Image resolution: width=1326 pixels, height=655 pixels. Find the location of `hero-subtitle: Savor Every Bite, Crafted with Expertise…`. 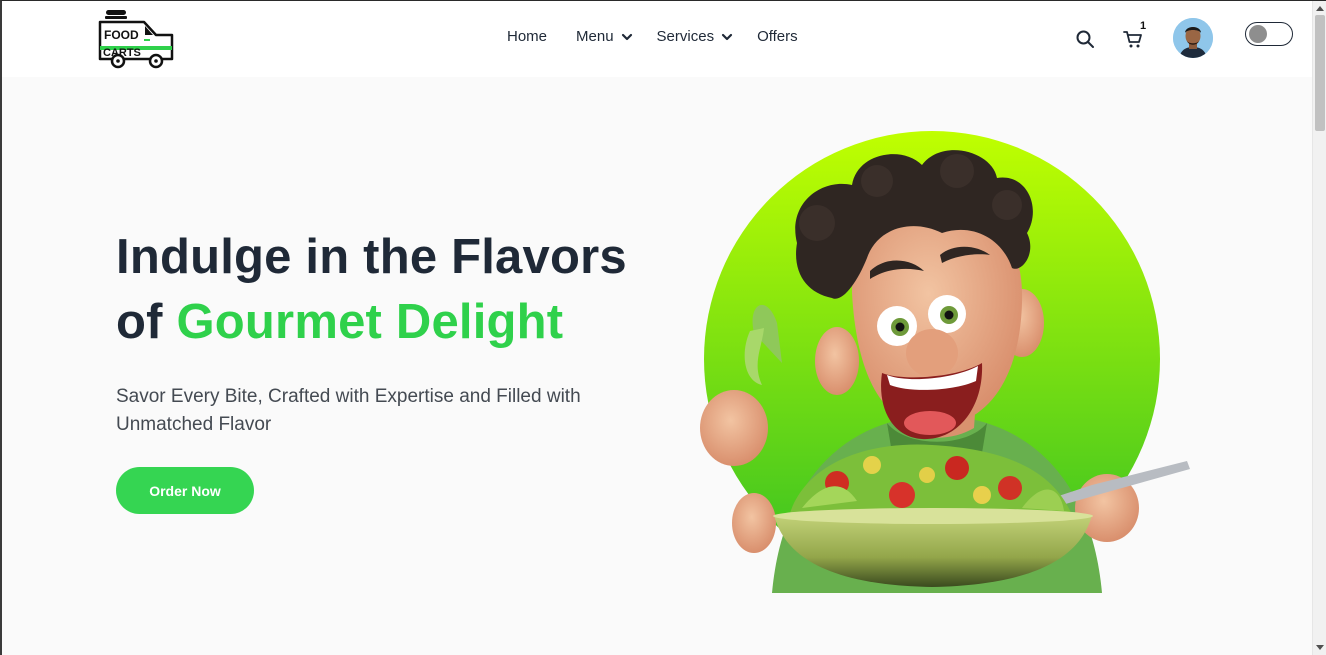

hero-subtitle: Savor Every Bite, Crafted with Expertise… is located at coordinates (348, 410).